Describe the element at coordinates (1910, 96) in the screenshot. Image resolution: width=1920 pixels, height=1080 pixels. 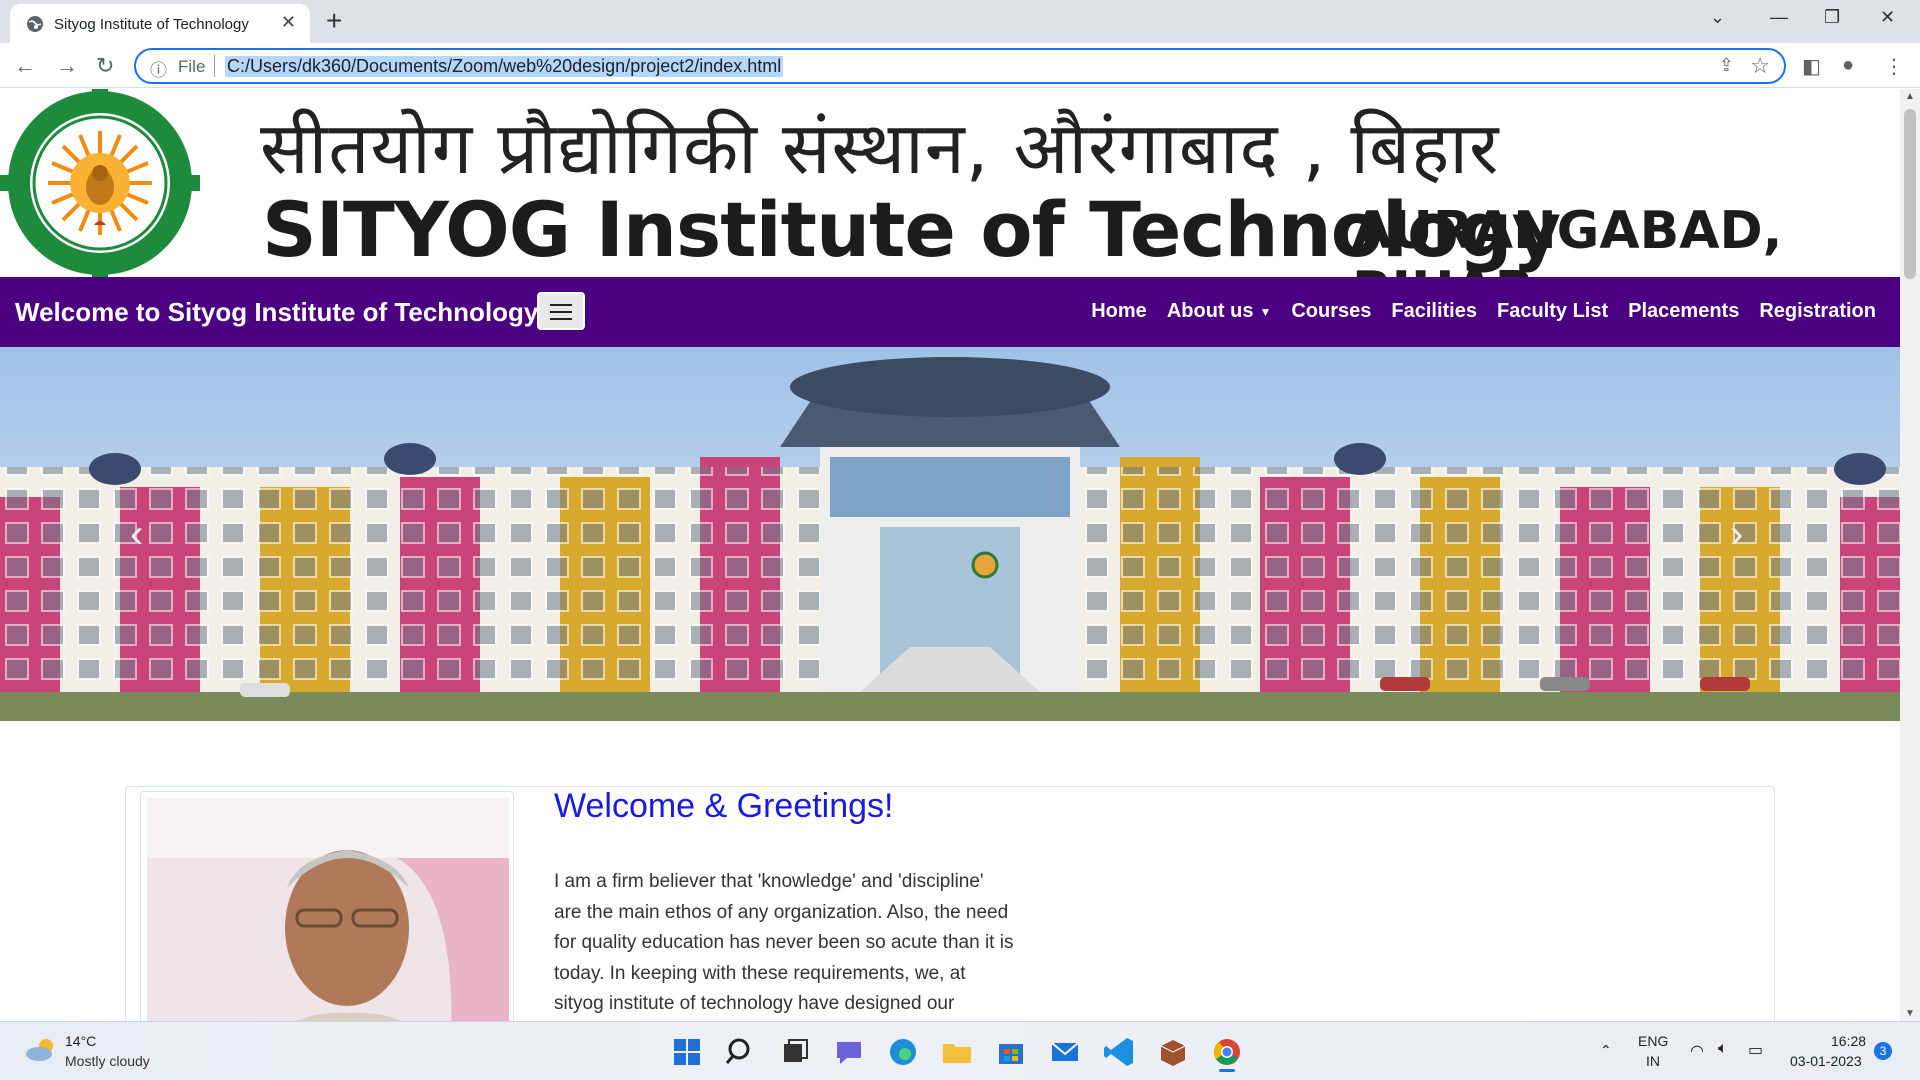
I see `scroll-up-icon: ▲` at that location.